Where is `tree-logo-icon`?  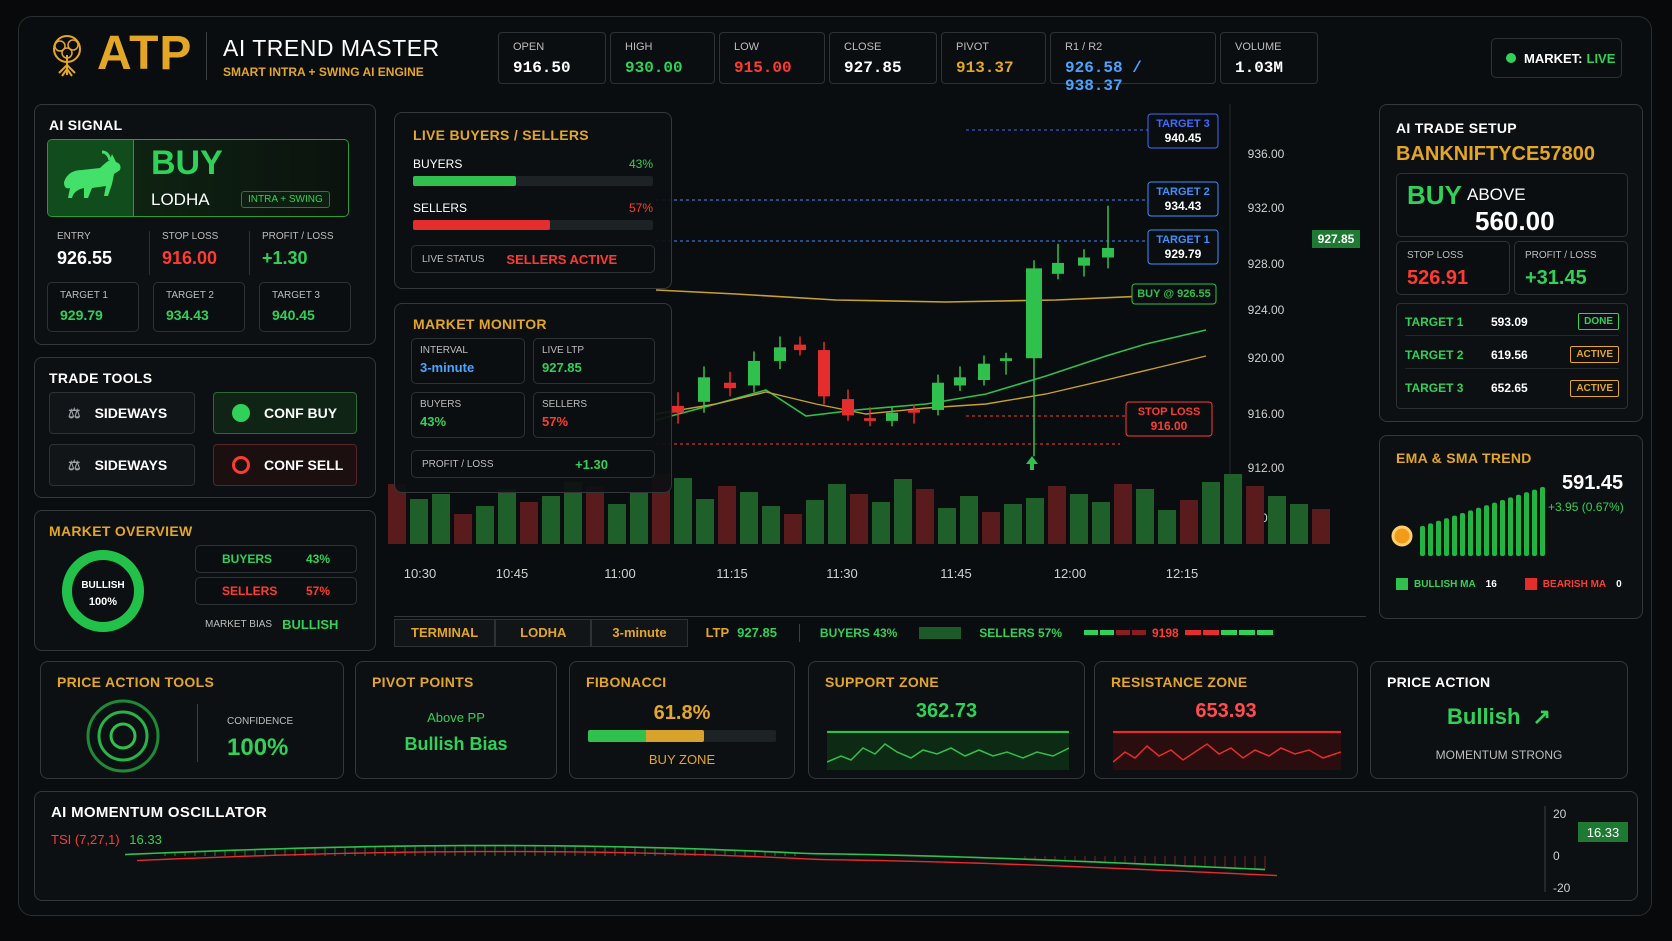
tree-logo-icon is located at coordinates (67, 56).